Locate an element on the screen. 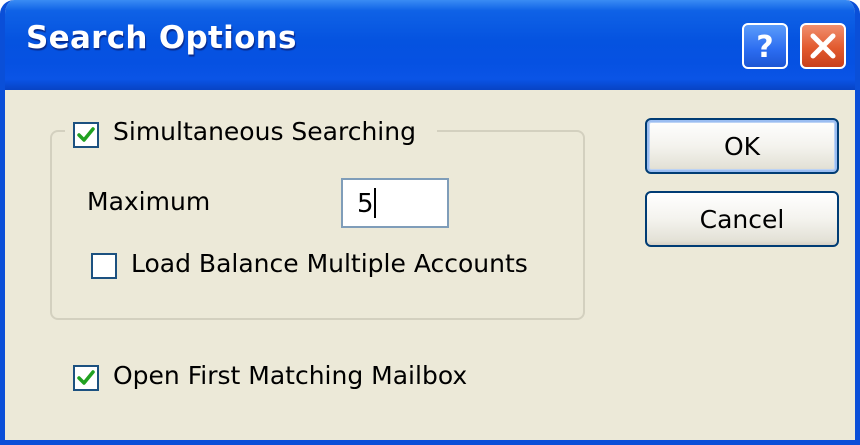 This screenshot has width=860, height=445. open-first-matching-mailbox-label: Open First Matching Mailbox is located at coordinates (290, 375).